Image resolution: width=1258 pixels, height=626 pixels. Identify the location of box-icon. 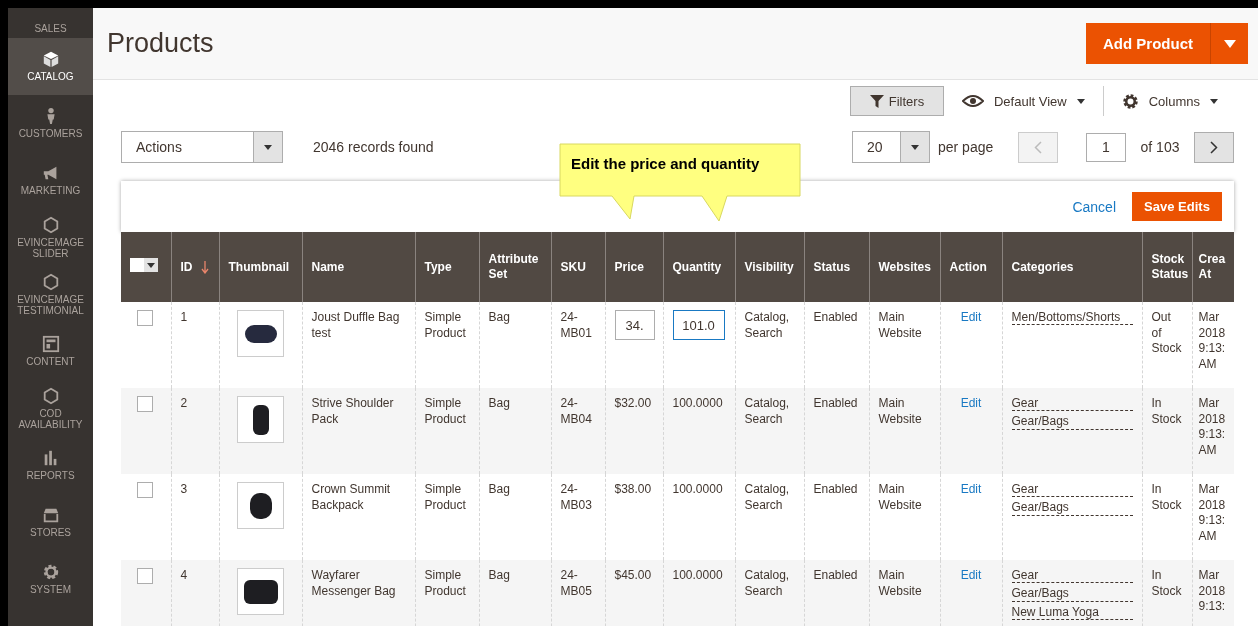
(50, 59).